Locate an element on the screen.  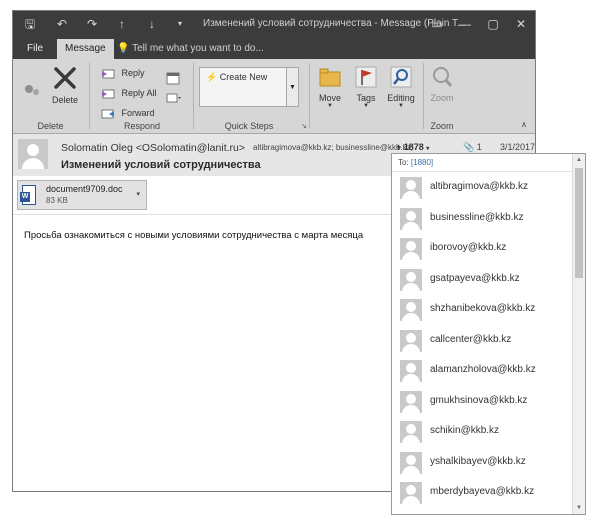
more-recipients-count: + 1878 is located at coordinates (410, 147).